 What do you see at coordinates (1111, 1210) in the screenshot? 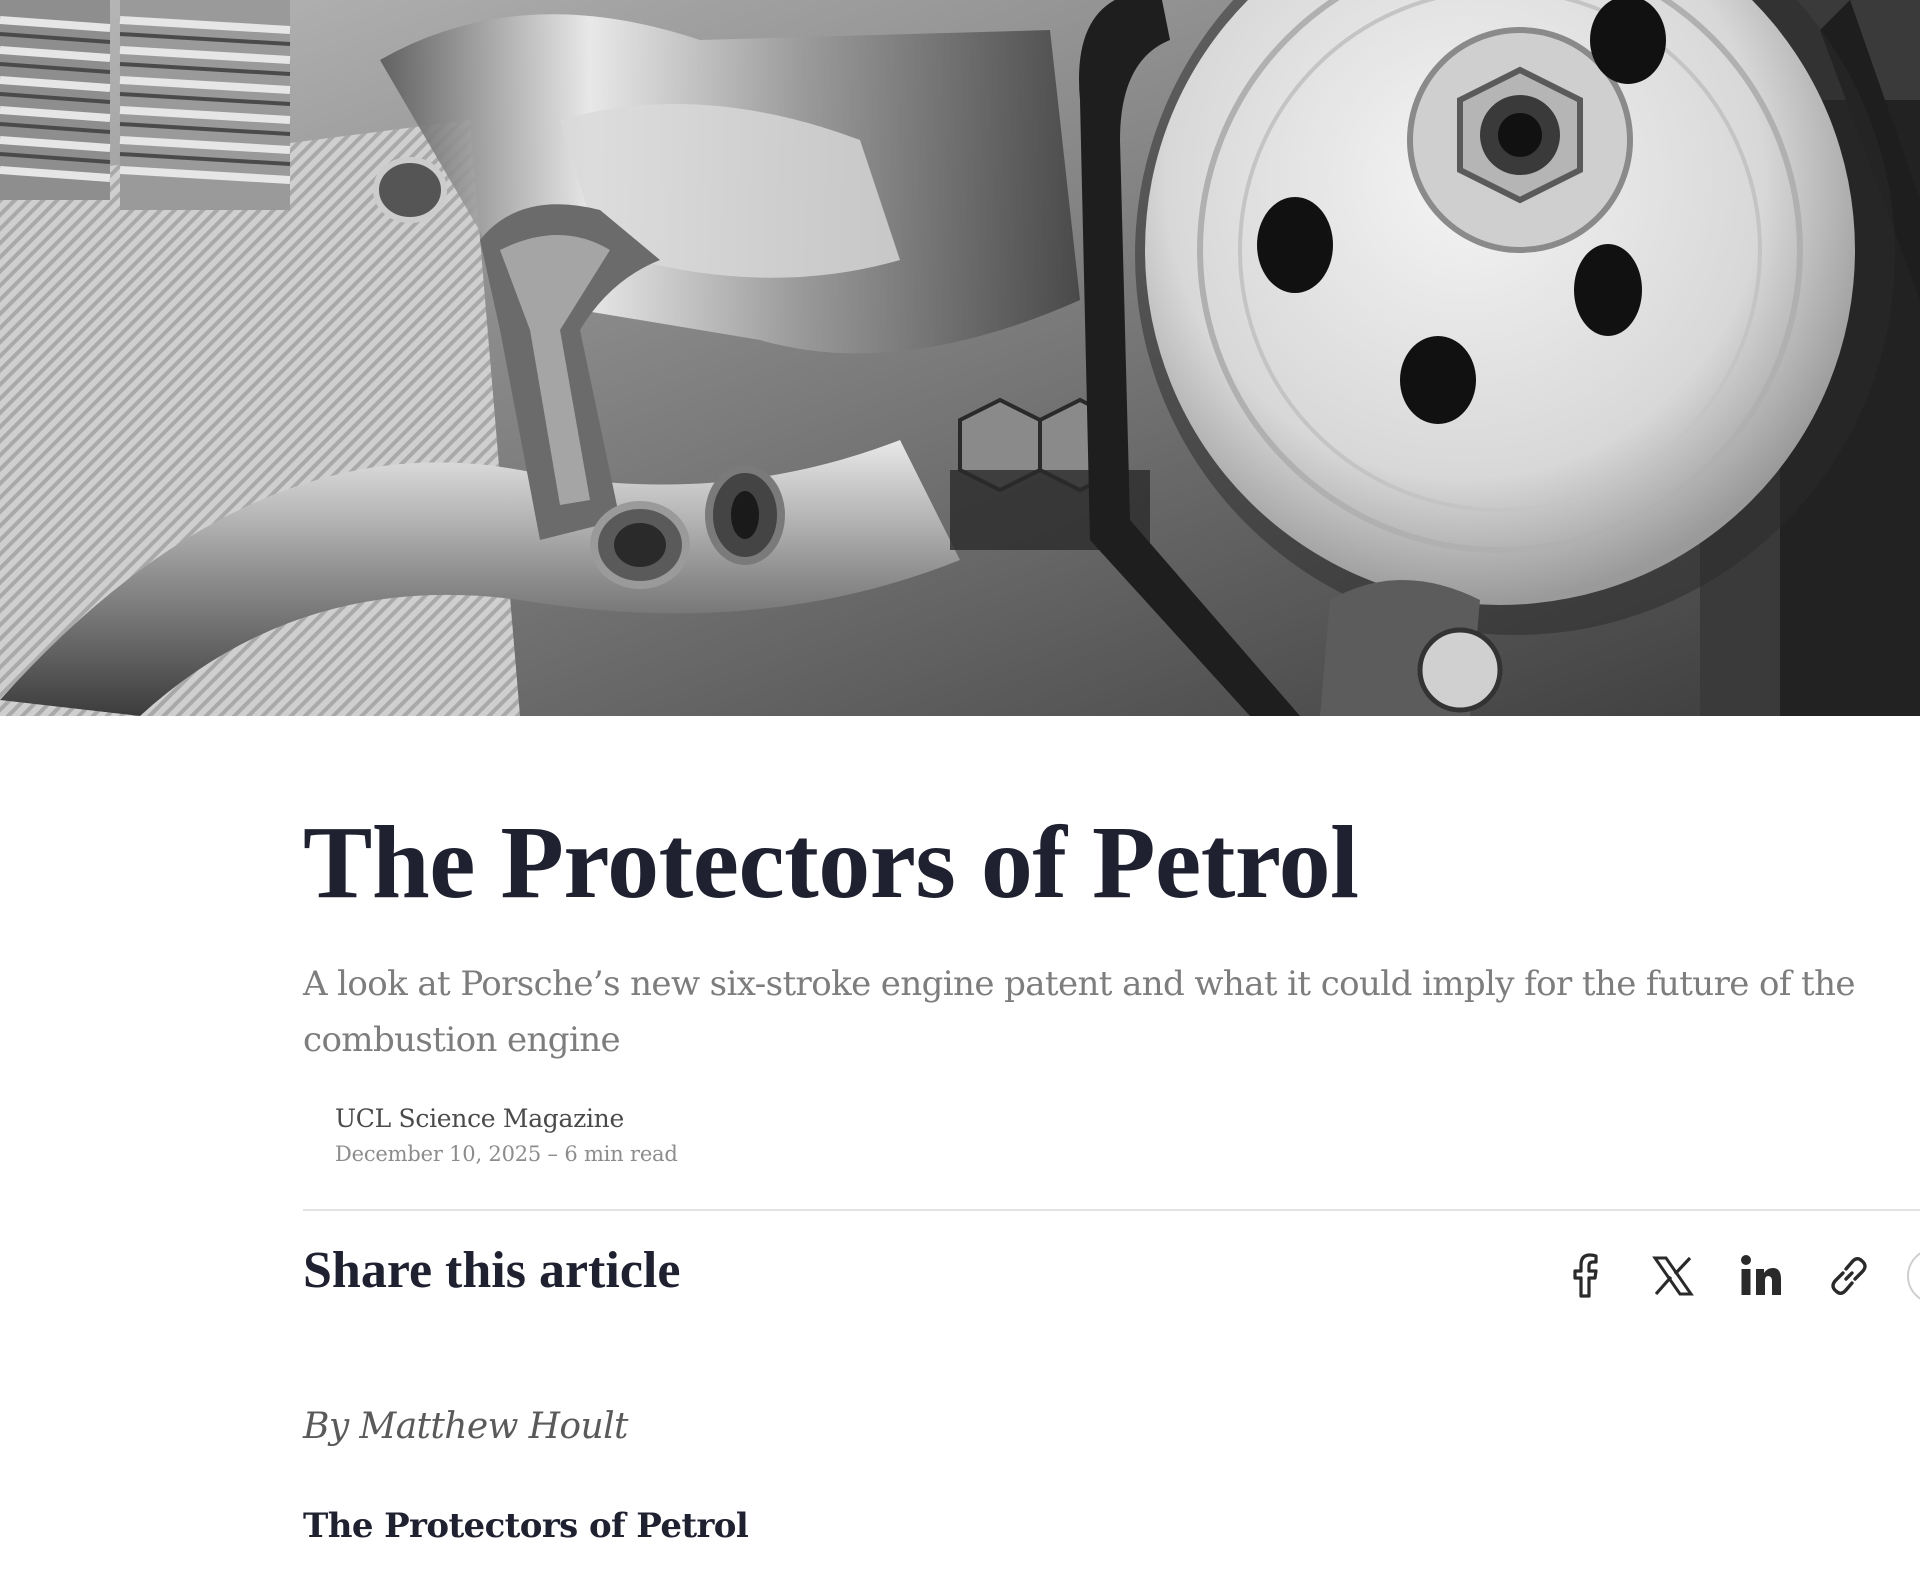
I see `divider` at bounding box center [1111, 1210].